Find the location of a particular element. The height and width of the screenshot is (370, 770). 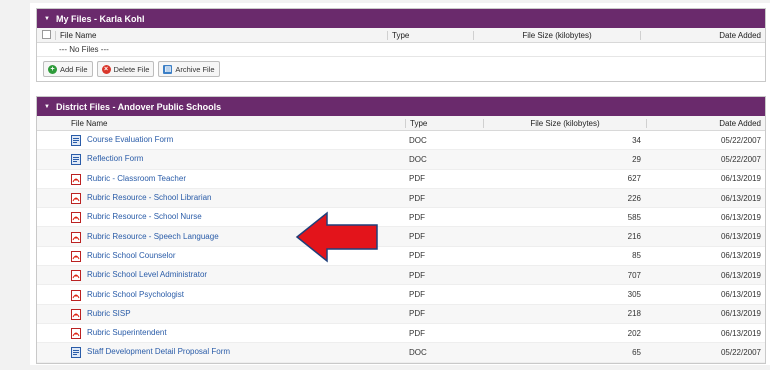

table-row: Rubric Superintendent PDF 202 06/13/2019 is located at coordinates (401, 334).